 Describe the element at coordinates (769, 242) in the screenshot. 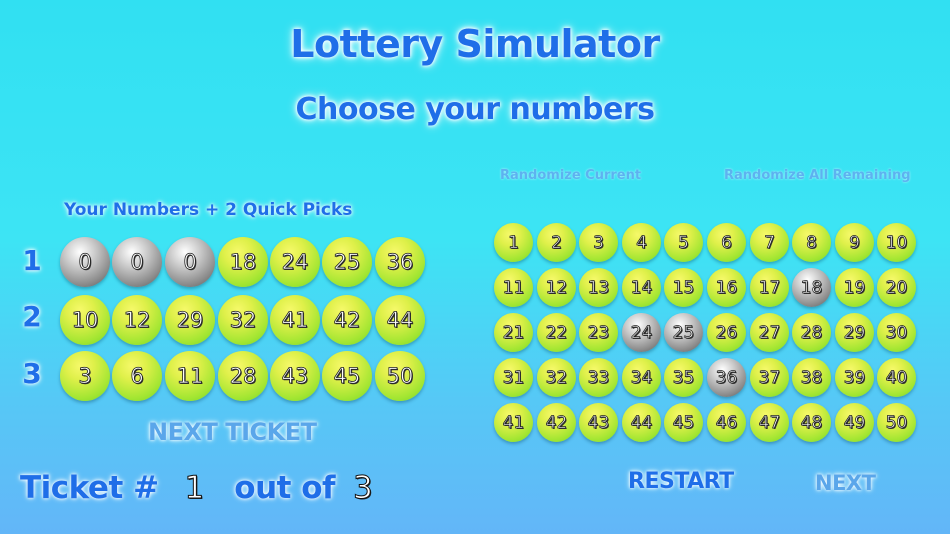

I see `number-ball: 7` at that location.